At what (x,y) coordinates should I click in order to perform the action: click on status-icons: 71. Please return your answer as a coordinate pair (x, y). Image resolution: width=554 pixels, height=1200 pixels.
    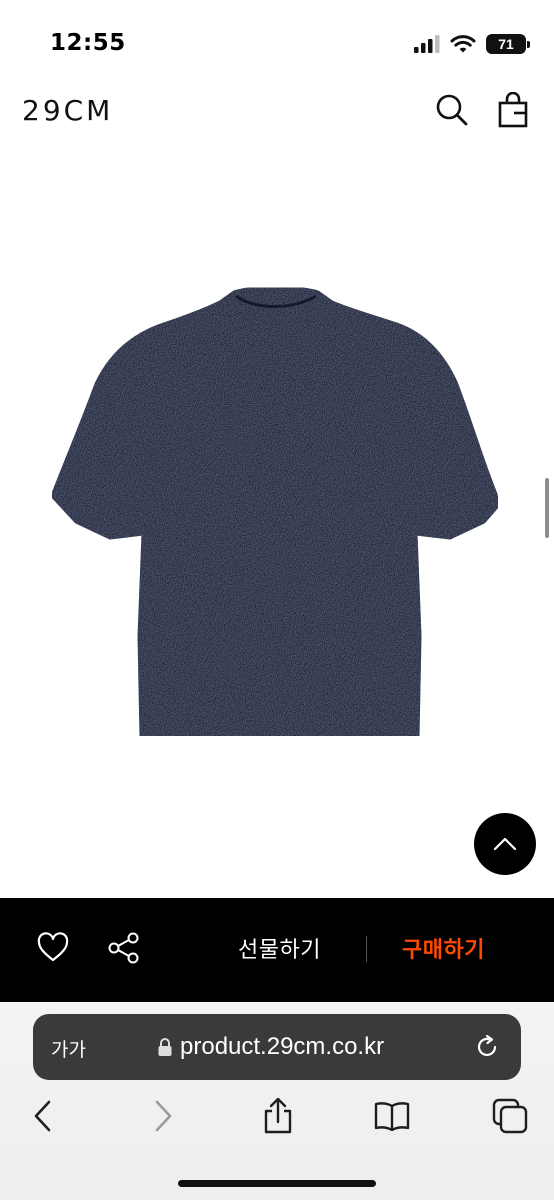
    Looking at the image, I should click on (472, 44).